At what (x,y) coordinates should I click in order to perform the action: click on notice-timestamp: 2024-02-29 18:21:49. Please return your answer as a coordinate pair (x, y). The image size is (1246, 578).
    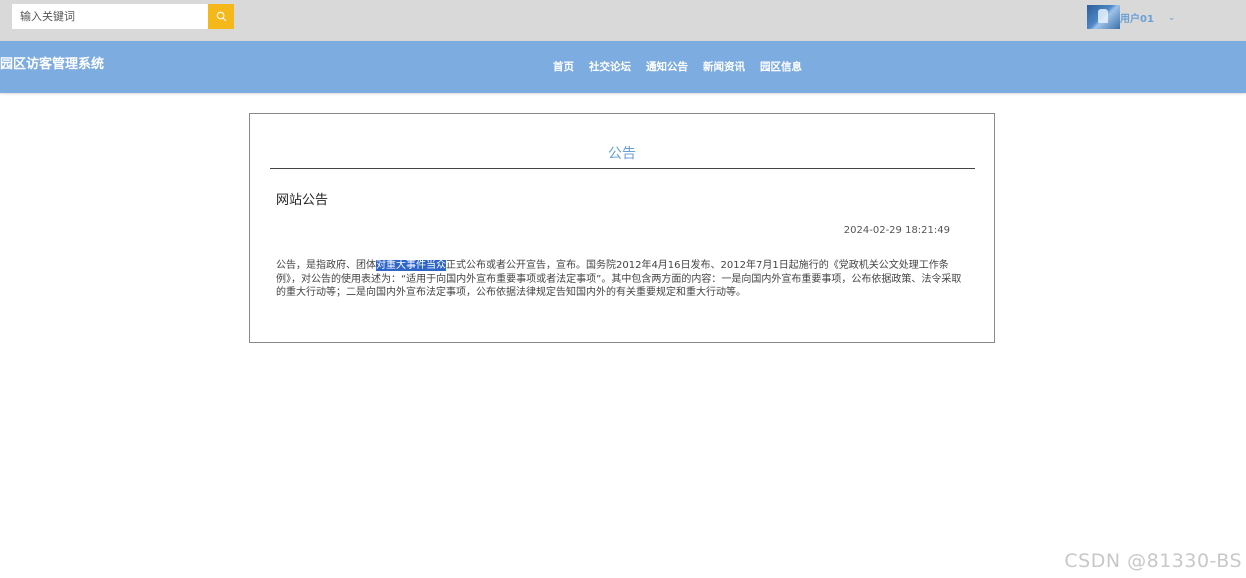
    Looking at the image, I should click on (896, 230).